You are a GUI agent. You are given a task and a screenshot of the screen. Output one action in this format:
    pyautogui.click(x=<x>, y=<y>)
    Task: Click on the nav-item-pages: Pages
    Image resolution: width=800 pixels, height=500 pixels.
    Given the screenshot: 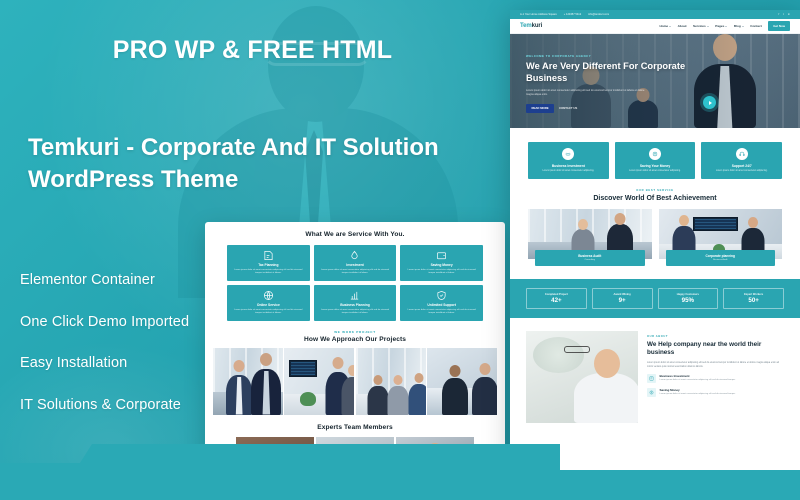 What is the action you would take?
    pyautogui.click(x=721, y=26)
    